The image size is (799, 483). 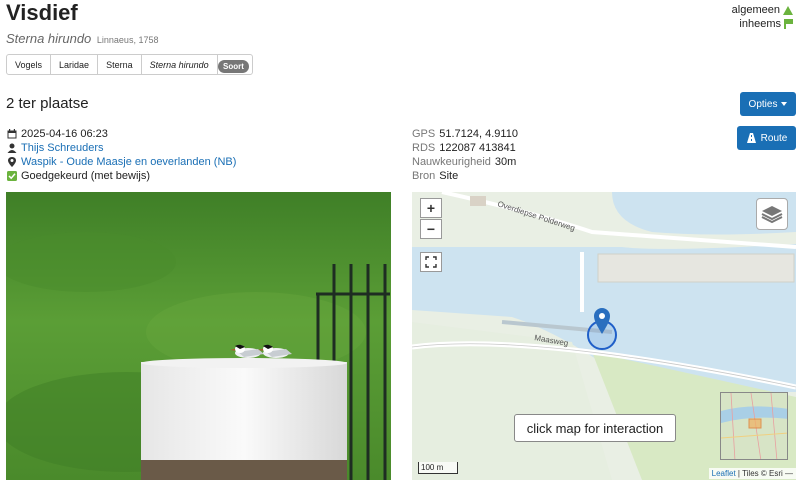 I want to click on taxon-species: Sterna hirundo, so click(x=180, y=64).